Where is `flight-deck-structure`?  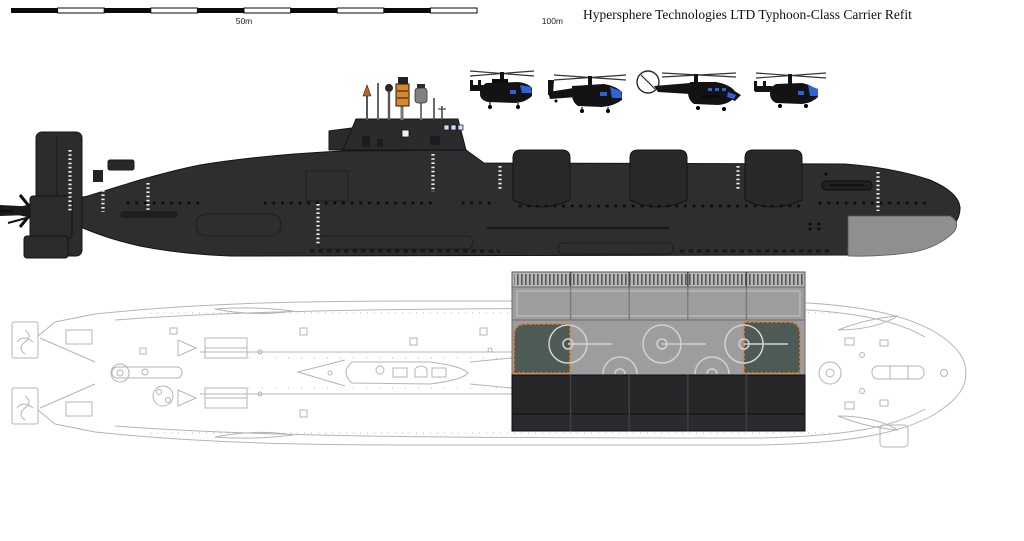
flight-deck-structure is located at coordinates (658, 351).